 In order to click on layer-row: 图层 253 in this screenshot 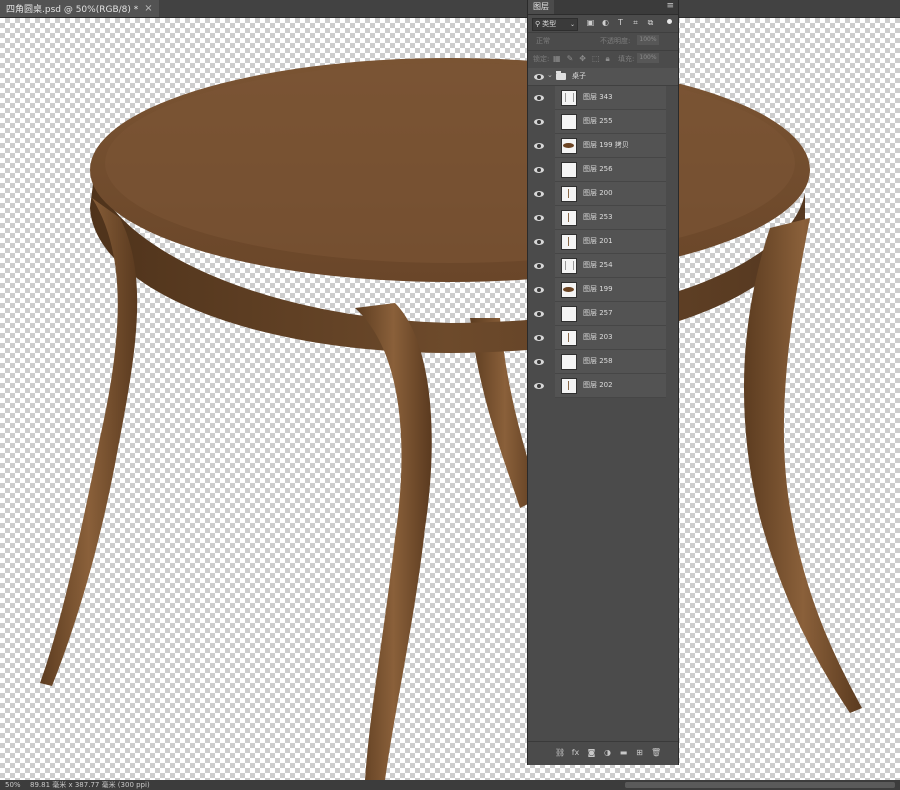, I will do `click(600, 218)`.